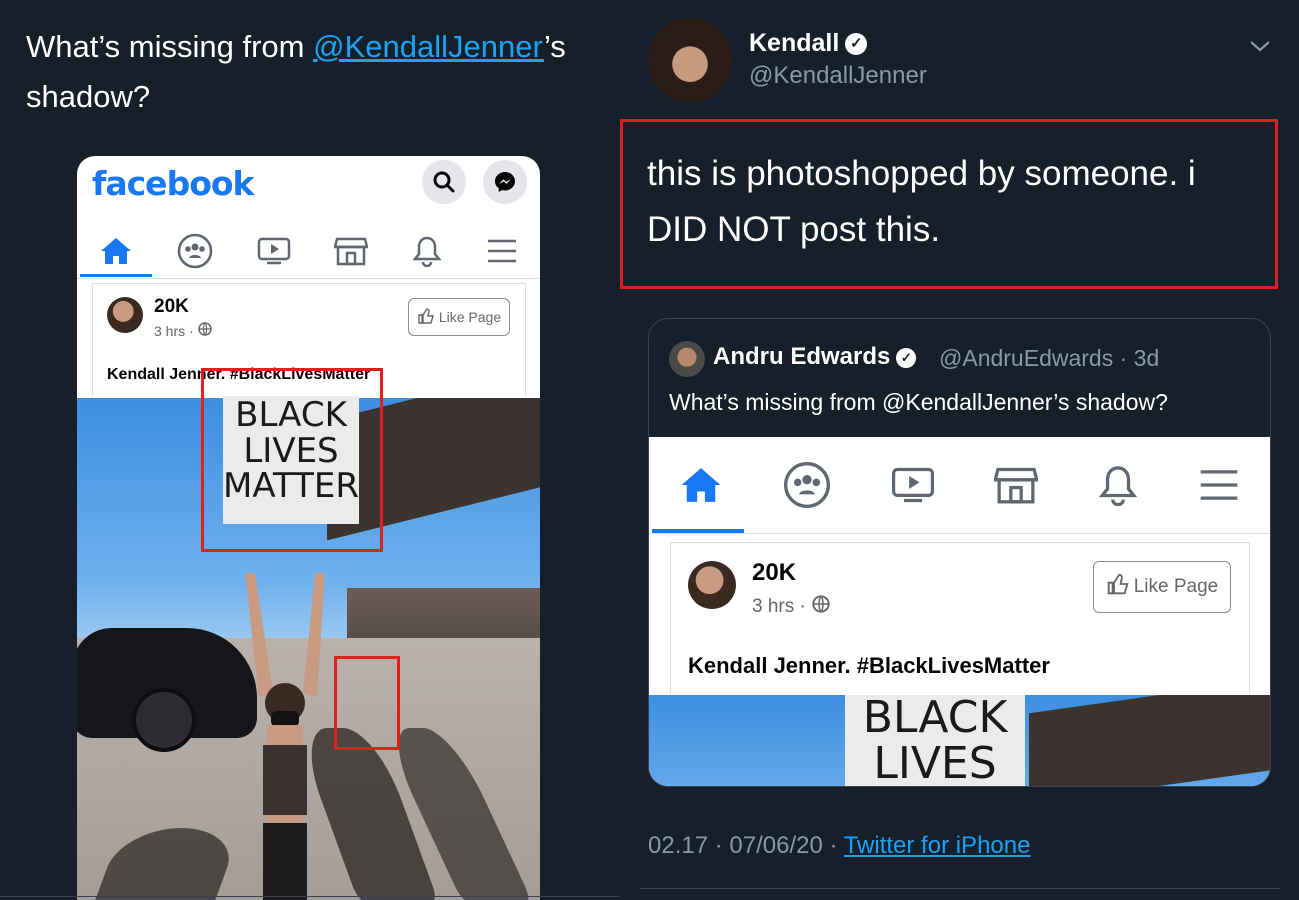 The image size is (1299, 900). What do you see at coordinates (869, 665) in the screenshot?
I see `post-caption: Kendall Jenner. #BlackLivesMatter` at bounding box center [869, 665].